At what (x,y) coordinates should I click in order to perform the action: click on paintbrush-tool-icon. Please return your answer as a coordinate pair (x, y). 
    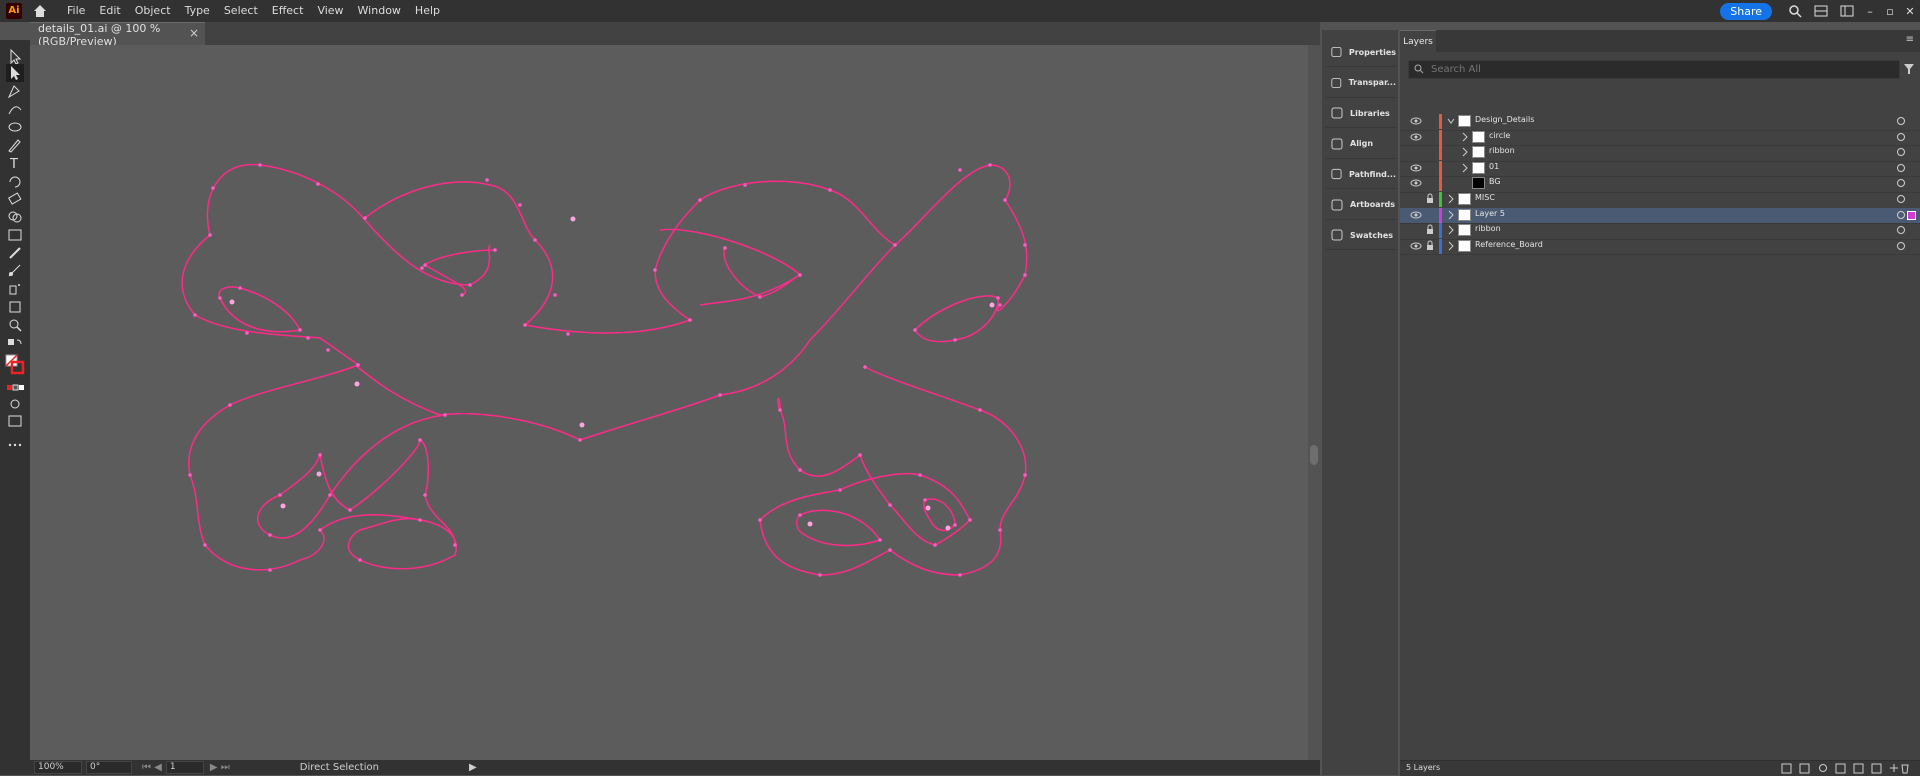
    Looking at the image, I should click on (15, 145).